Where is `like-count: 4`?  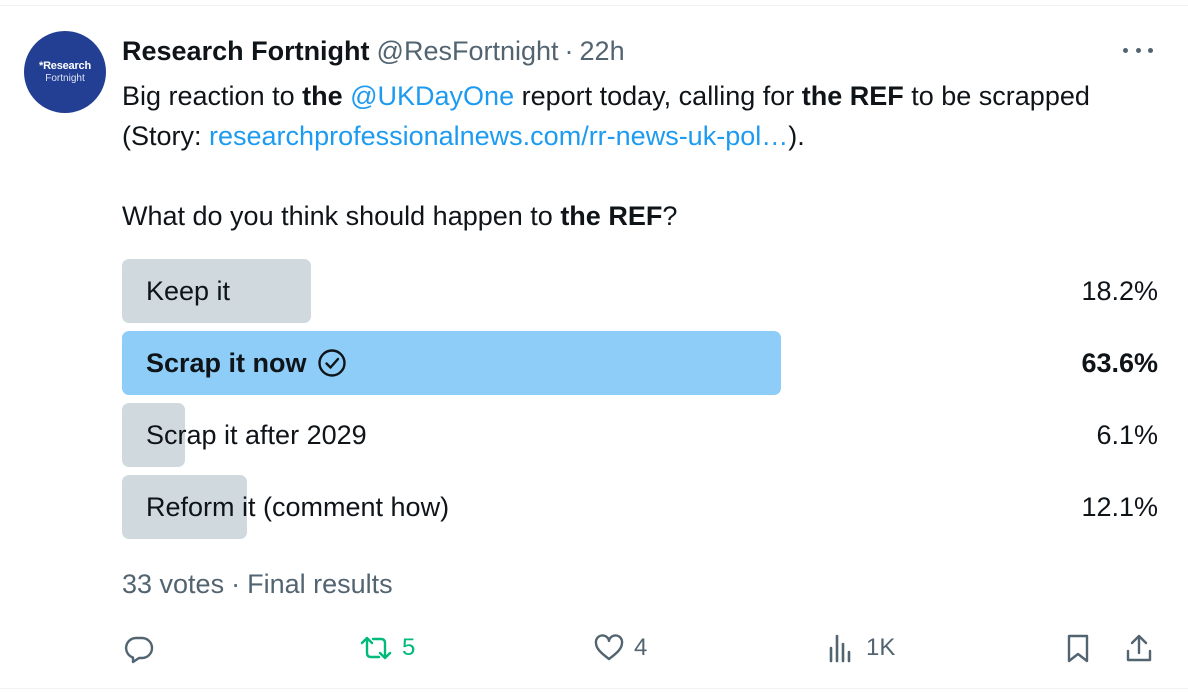 like-count: 4 is located at coordinates (641, 647).